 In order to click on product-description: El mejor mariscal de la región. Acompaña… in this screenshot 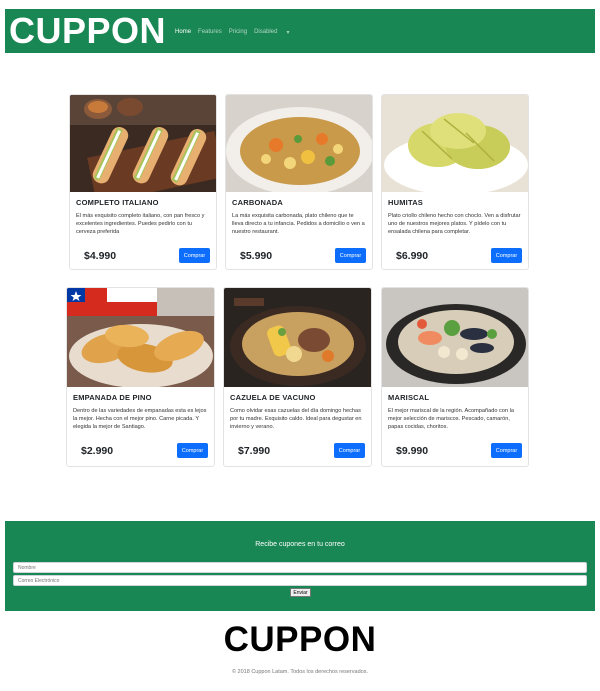, I will do `click(451, 419)`.